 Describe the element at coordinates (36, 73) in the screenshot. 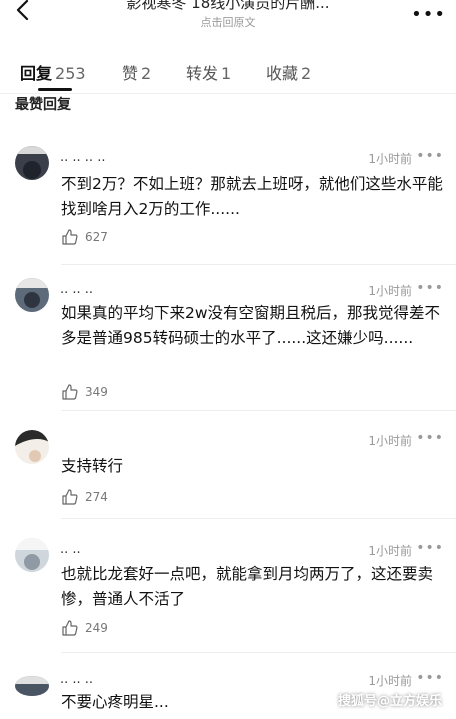

I see `tab-label: 回复` at that location.